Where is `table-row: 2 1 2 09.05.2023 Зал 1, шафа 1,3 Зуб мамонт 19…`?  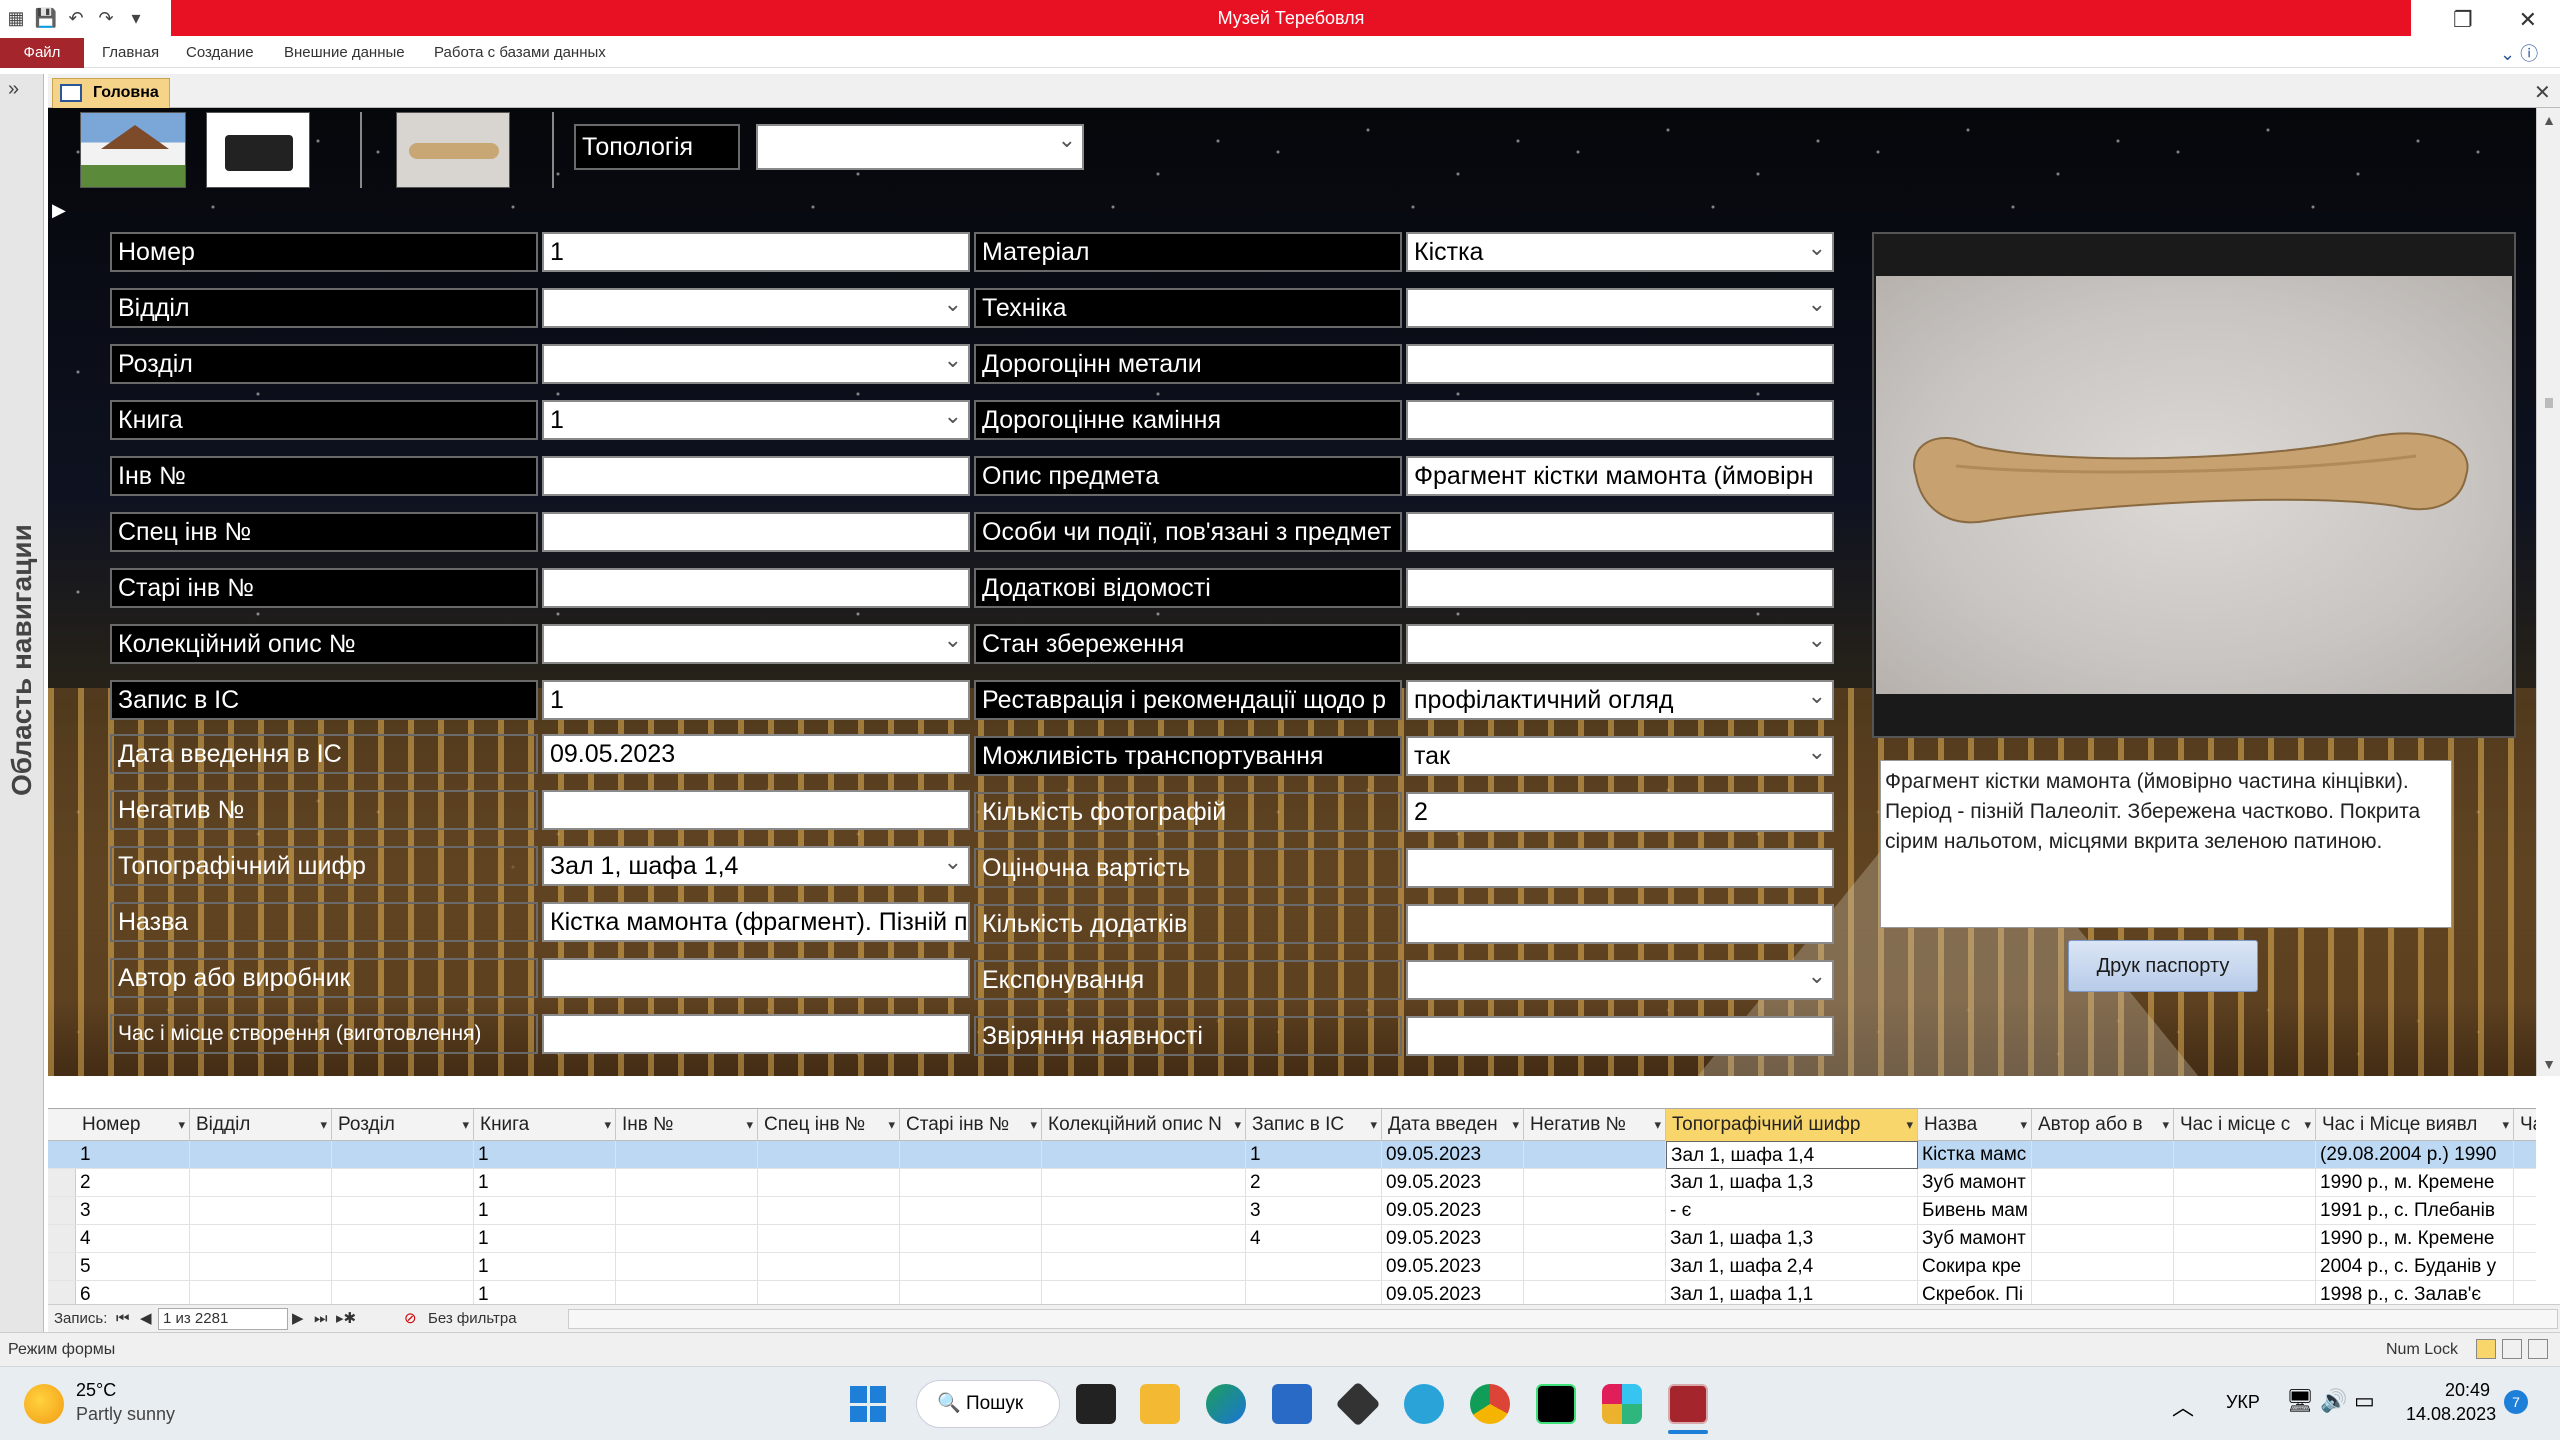 table-row: 2 1 2 09.05.2023 Зал 1, шафа 1,3 Зуб мамонт 19… is located at coordinates (1292, 1183).